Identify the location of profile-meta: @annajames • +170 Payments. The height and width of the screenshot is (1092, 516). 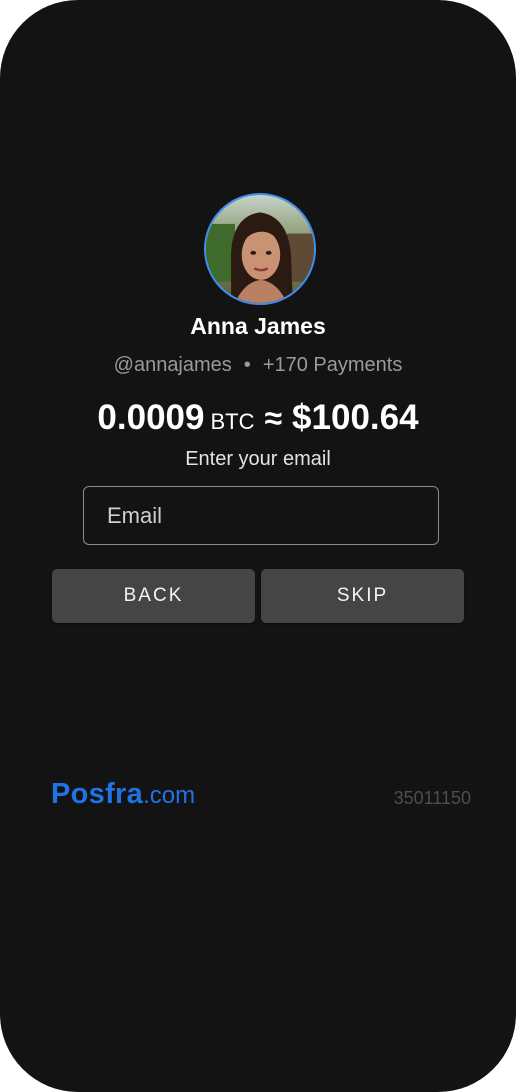
(258, 365).